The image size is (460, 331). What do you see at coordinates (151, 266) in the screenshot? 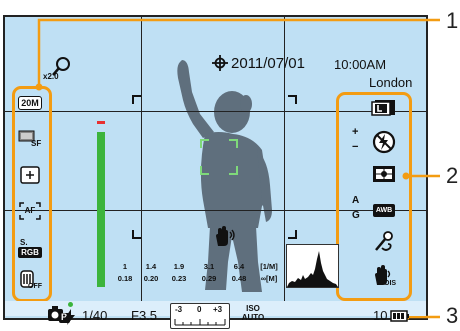
I see `distance-scale-top-value: 1.4` at bounding box center [151, 266].